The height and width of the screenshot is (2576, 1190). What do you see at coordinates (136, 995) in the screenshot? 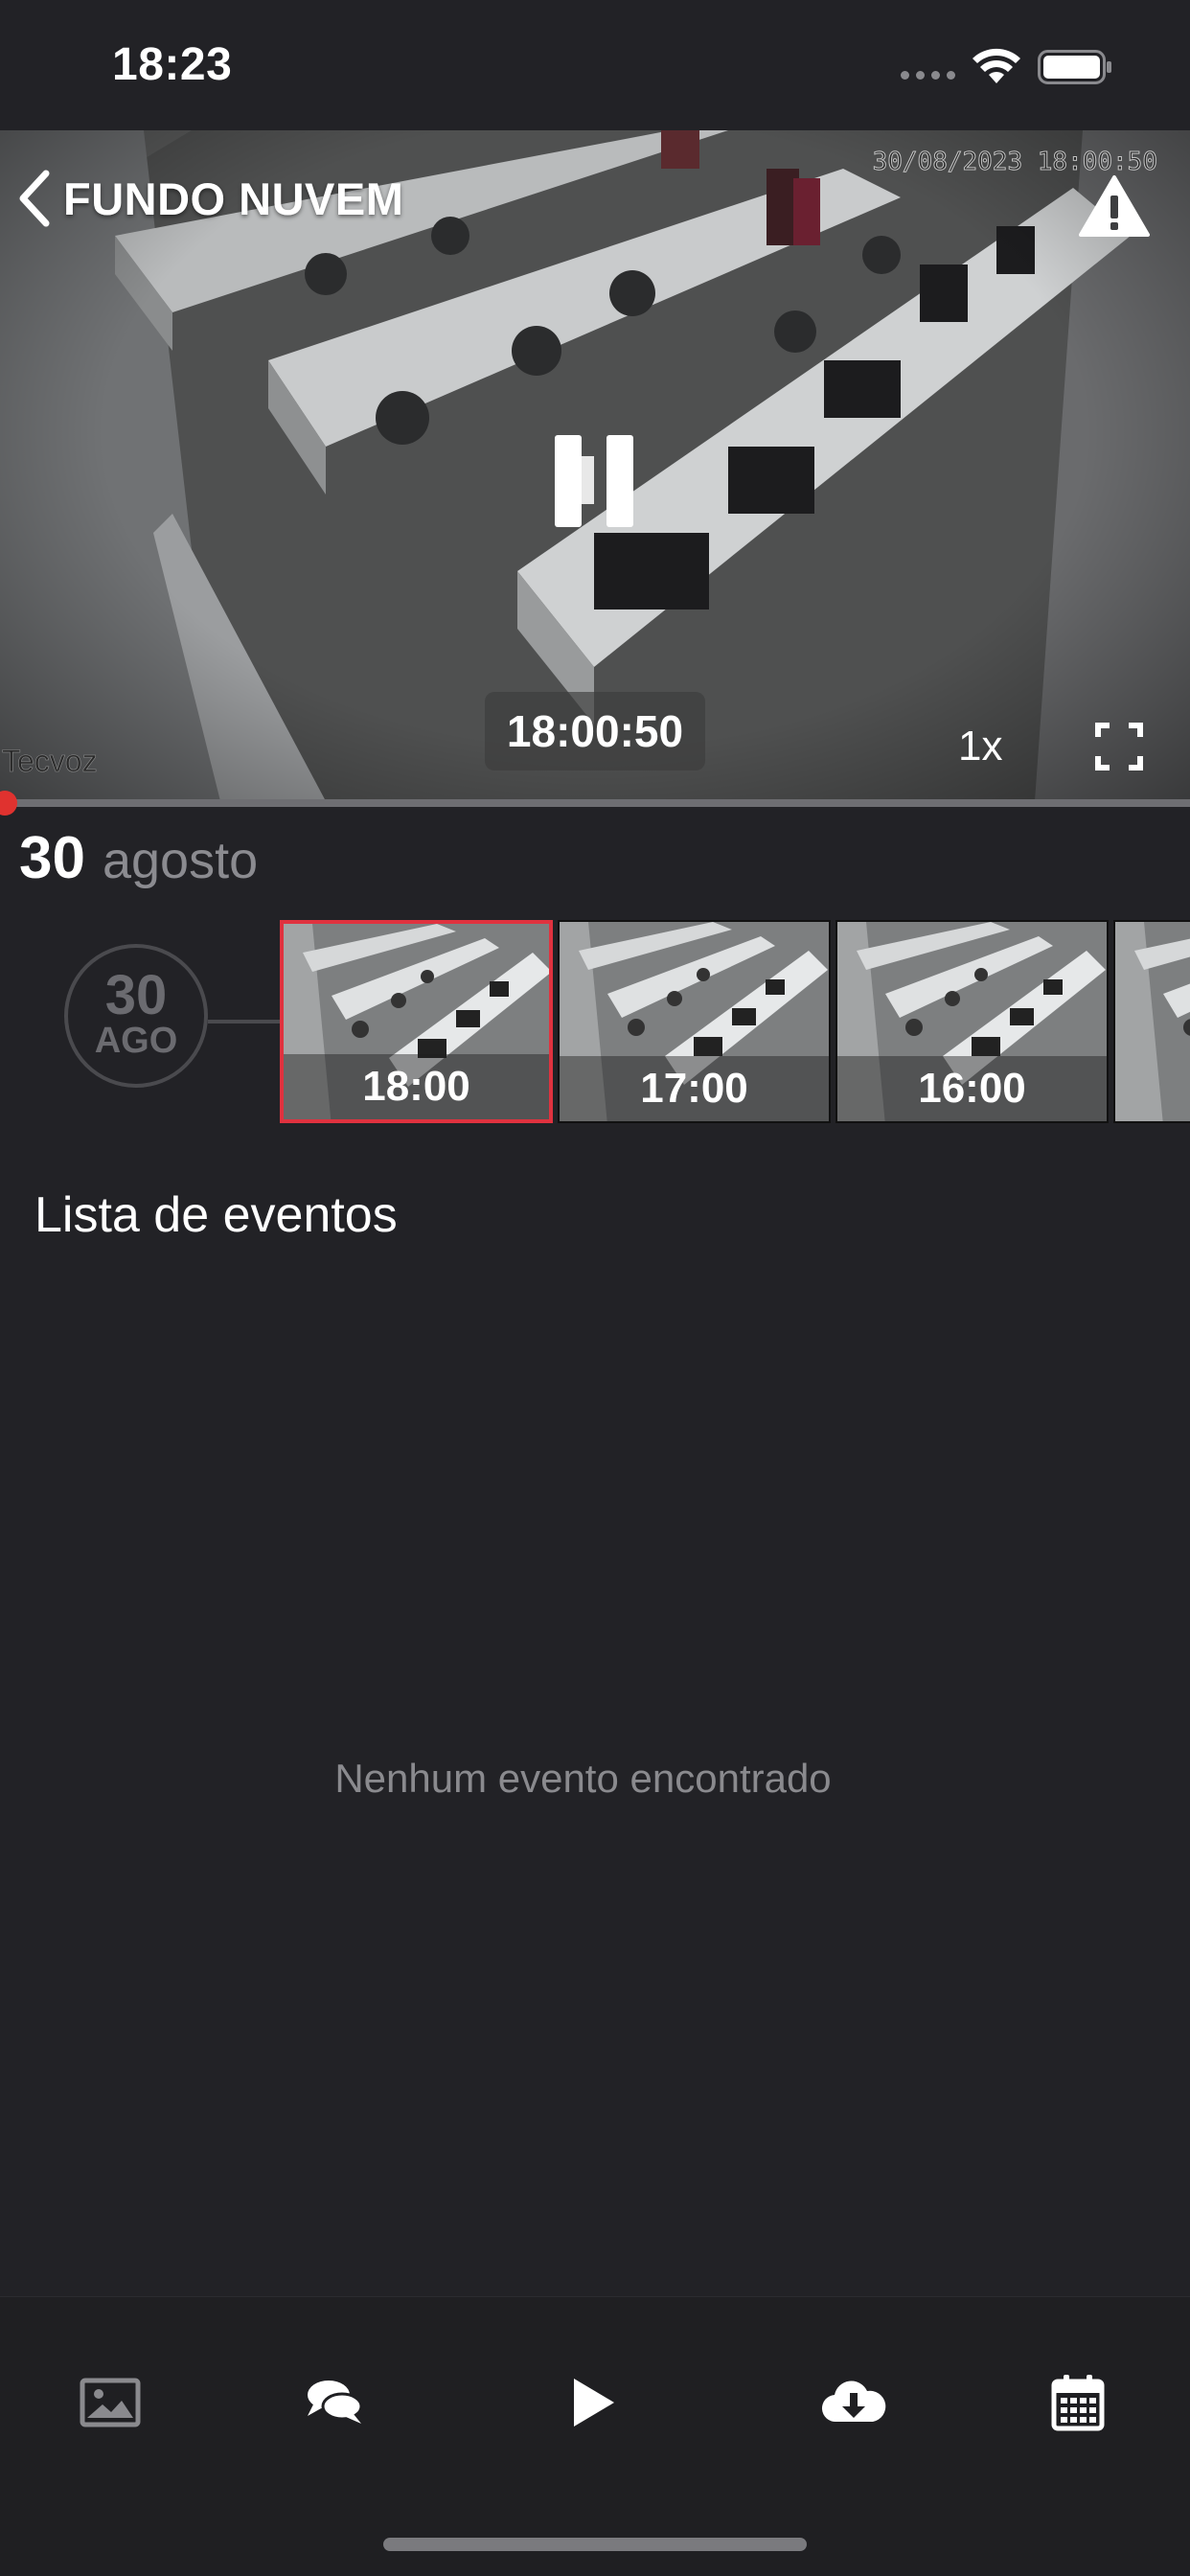
I see `timeline-date-day: 30` at bounding box center [136, 995].